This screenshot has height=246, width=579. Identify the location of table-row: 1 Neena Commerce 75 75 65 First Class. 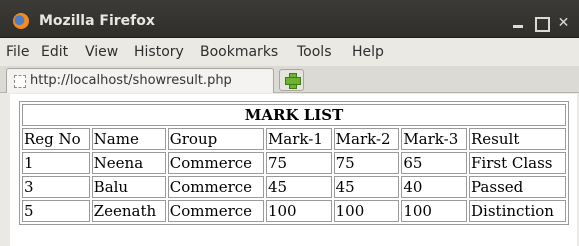
(294, 163).